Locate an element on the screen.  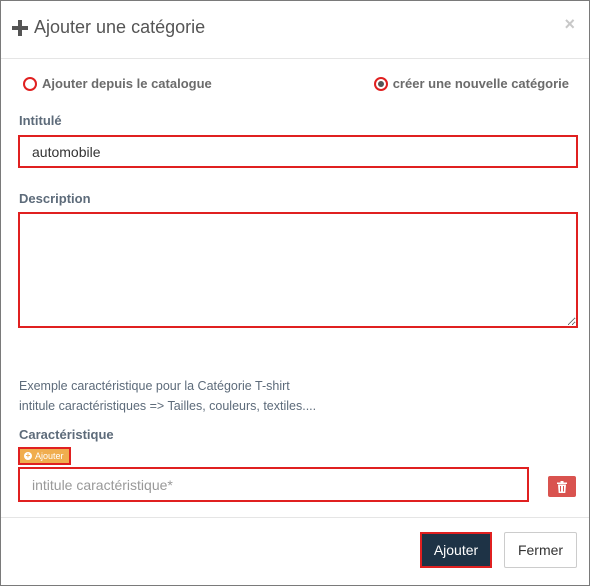
add-characteristic-label: Ajouter is located at coordinates (49, 456).